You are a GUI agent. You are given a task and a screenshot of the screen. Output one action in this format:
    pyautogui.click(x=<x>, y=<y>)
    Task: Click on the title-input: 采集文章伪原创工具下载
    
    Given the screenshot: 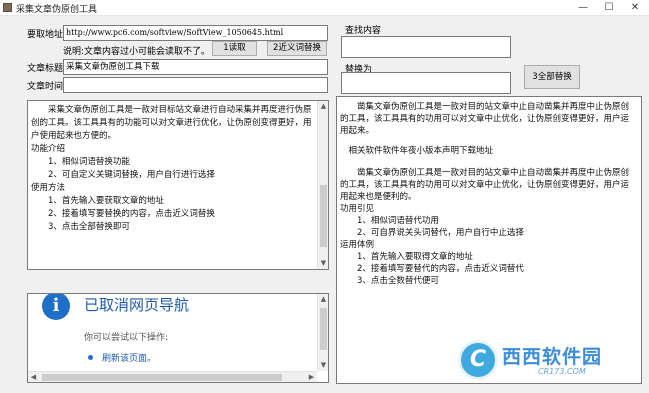 What is the action you would take?
    pyautogui.click(x=195, y=67)
    